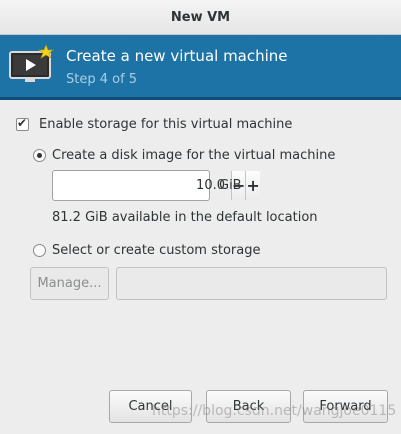 The width and height of the screenshot is (401, 434). I want to click on enable-storage-checkbox, so click(22, 123).